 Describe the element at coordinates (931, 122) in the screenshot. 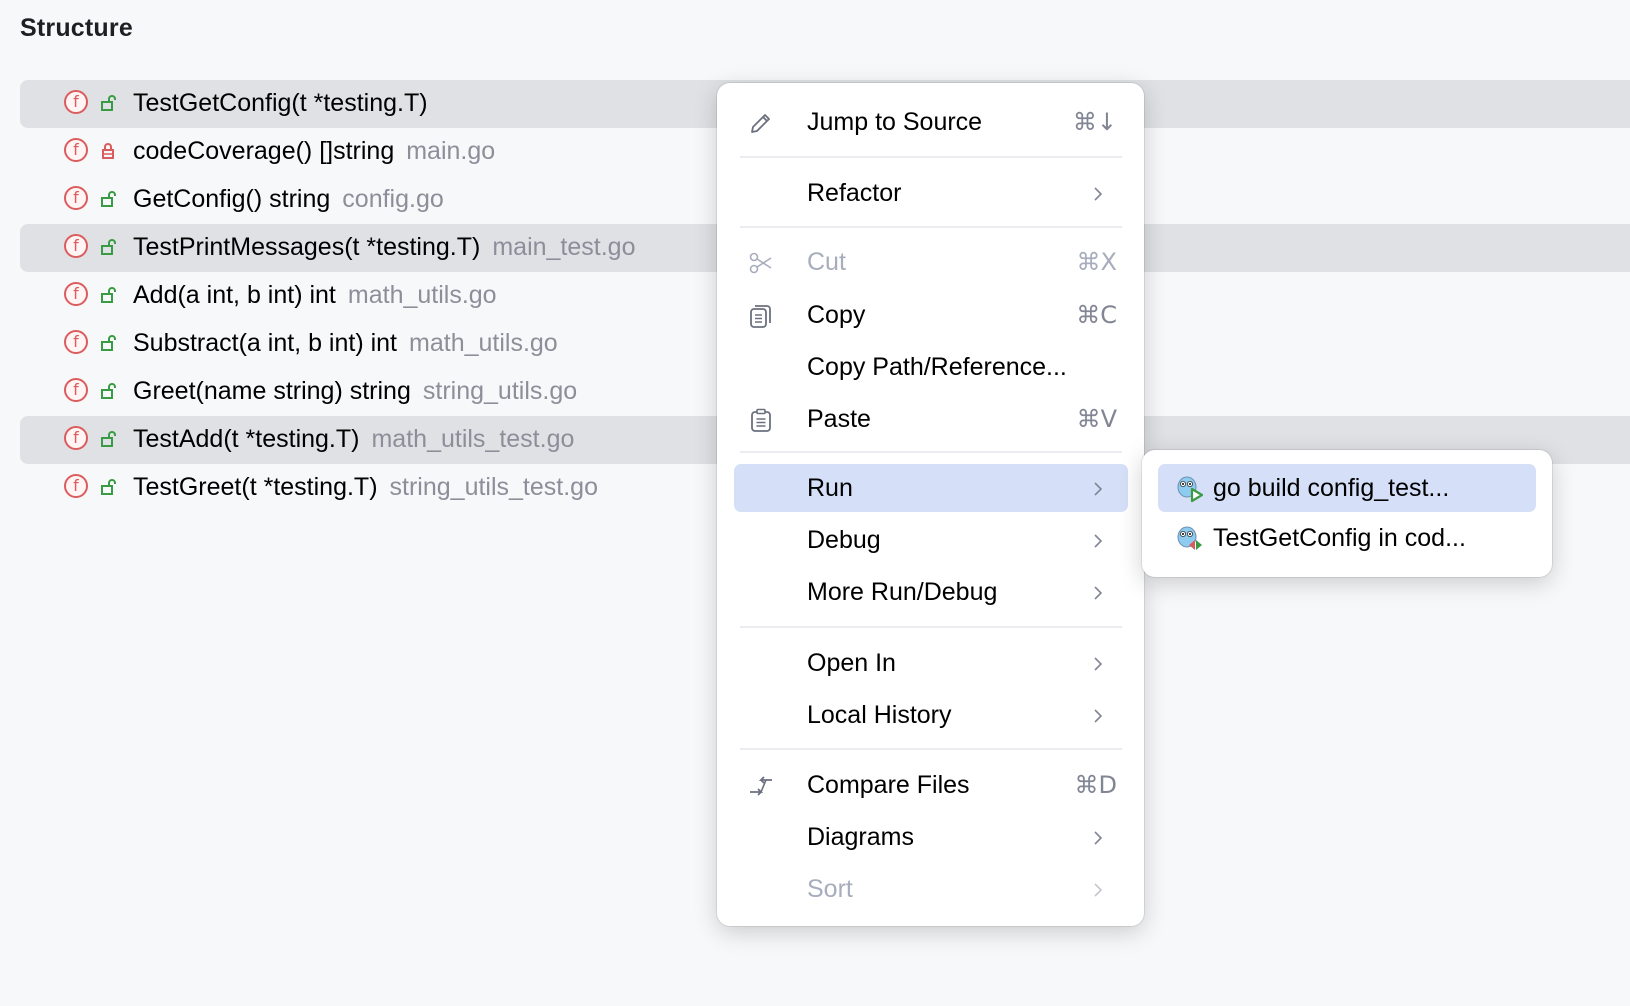

I see `menu-item-jump-to-source: Jump to Source ⌘↓` at that location.